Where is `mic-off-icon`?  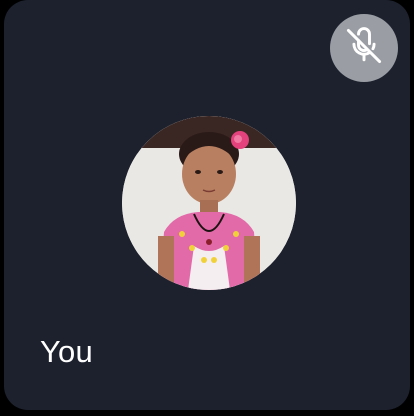 mic-off-icon is located at coordinates (364, 48).